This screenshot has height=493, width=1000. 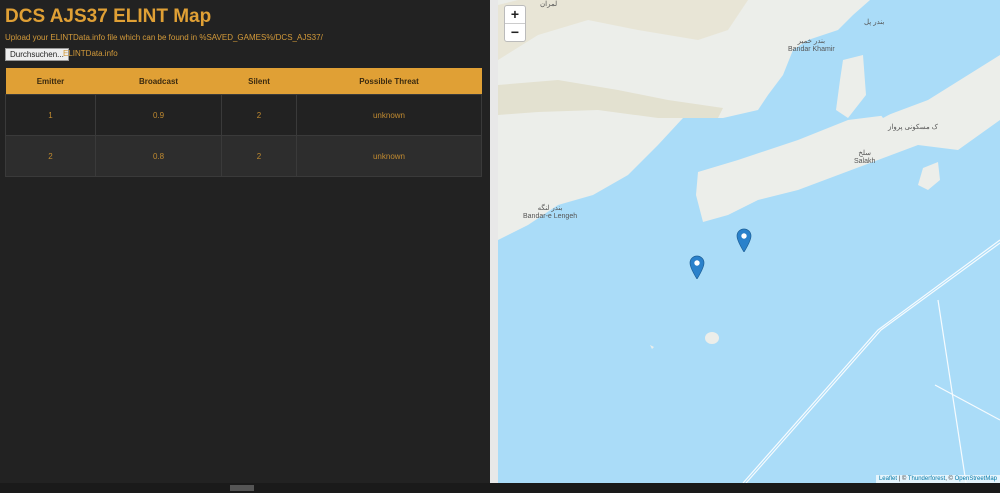 I want to click on header-silent: Silent, so click(x=259, y=81).